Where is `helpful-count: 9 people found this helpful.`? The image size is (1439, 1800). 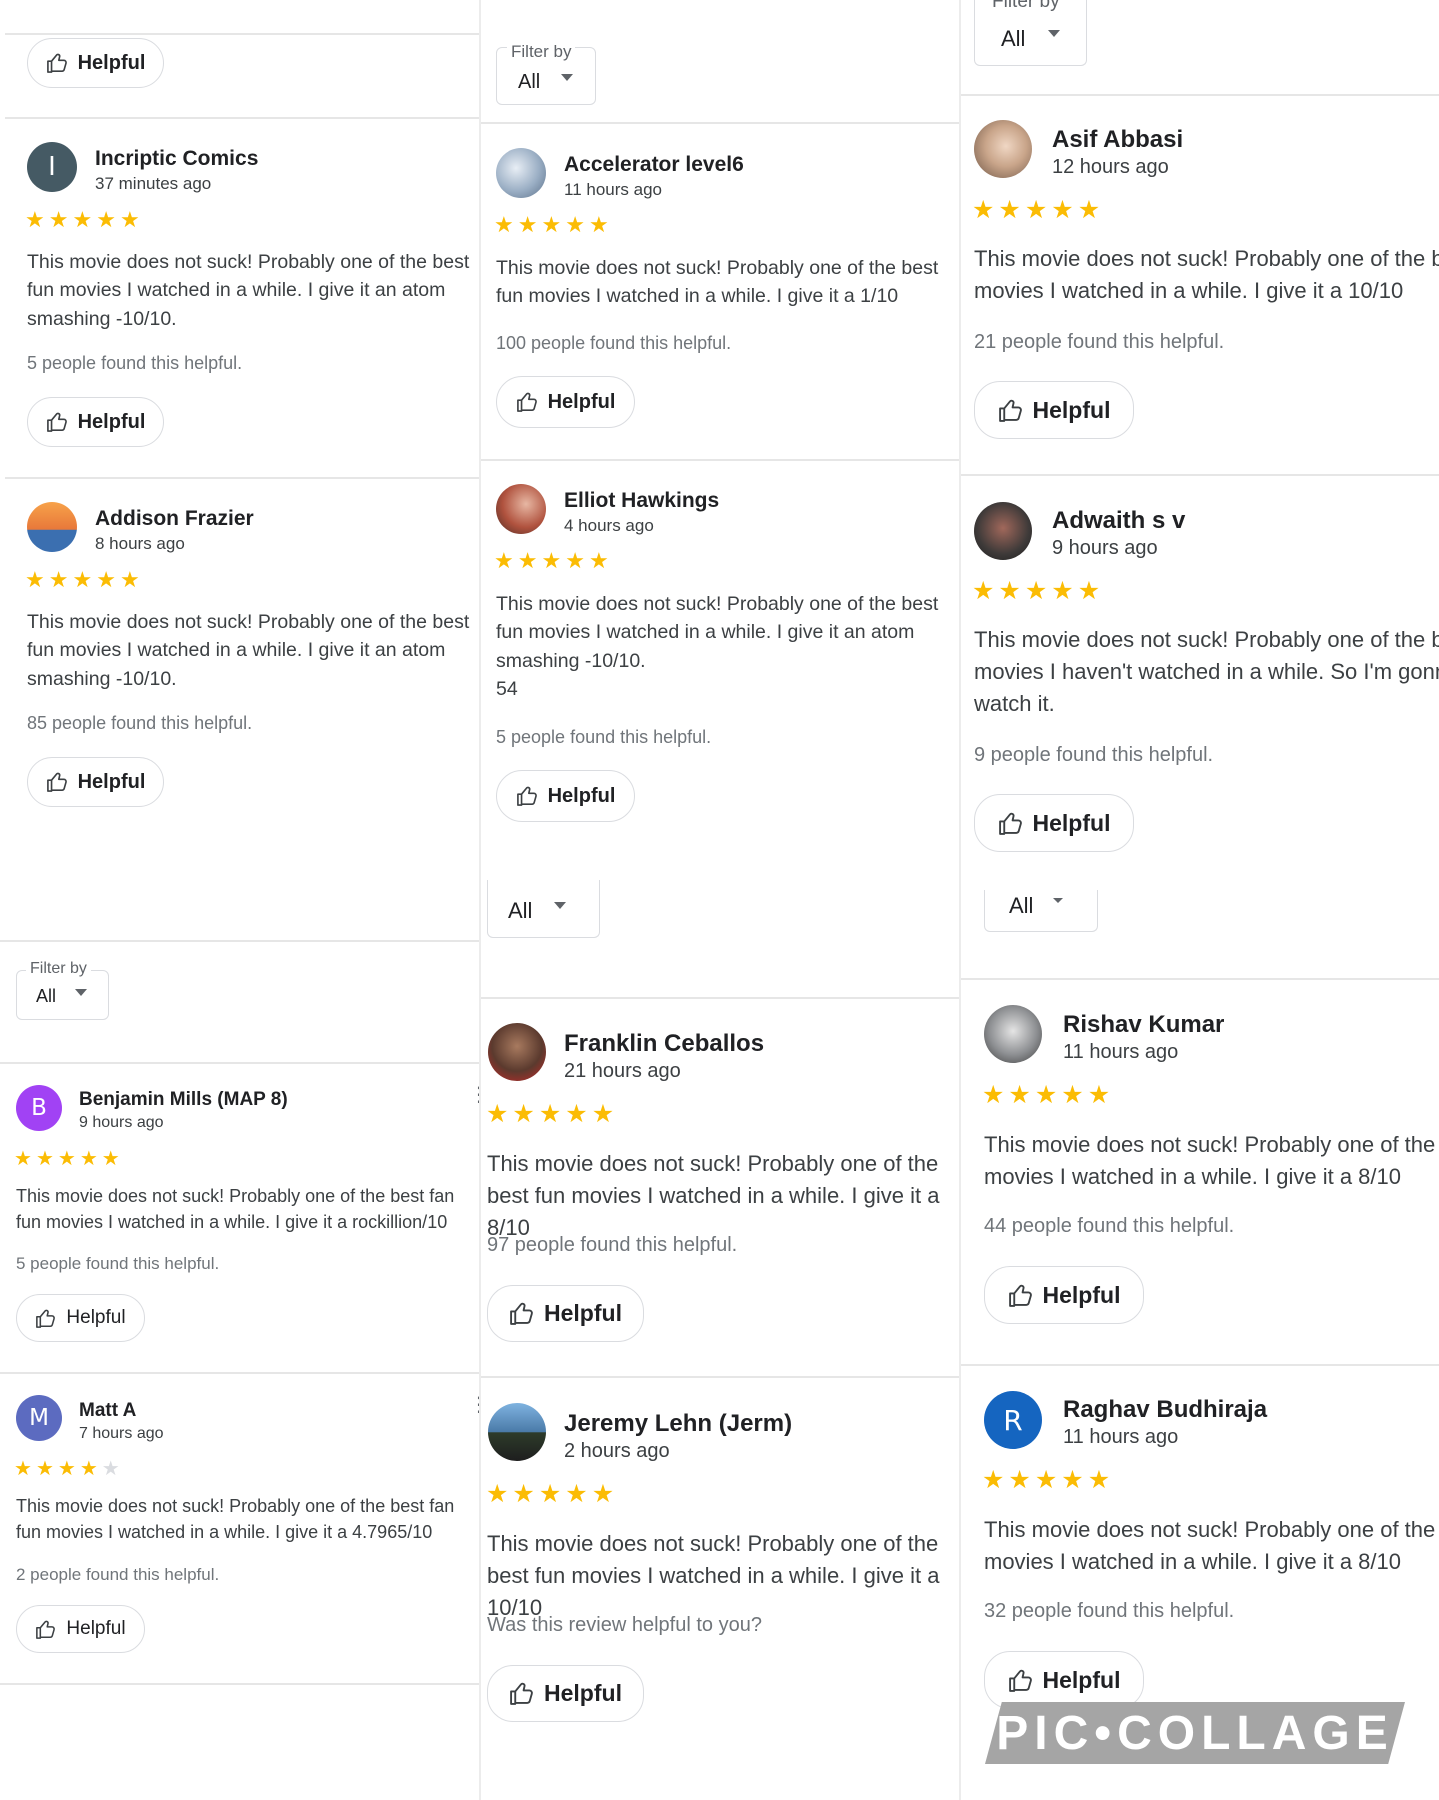
helpful-count: 9 people found this helpful. is located at coordinates (1094, 755).